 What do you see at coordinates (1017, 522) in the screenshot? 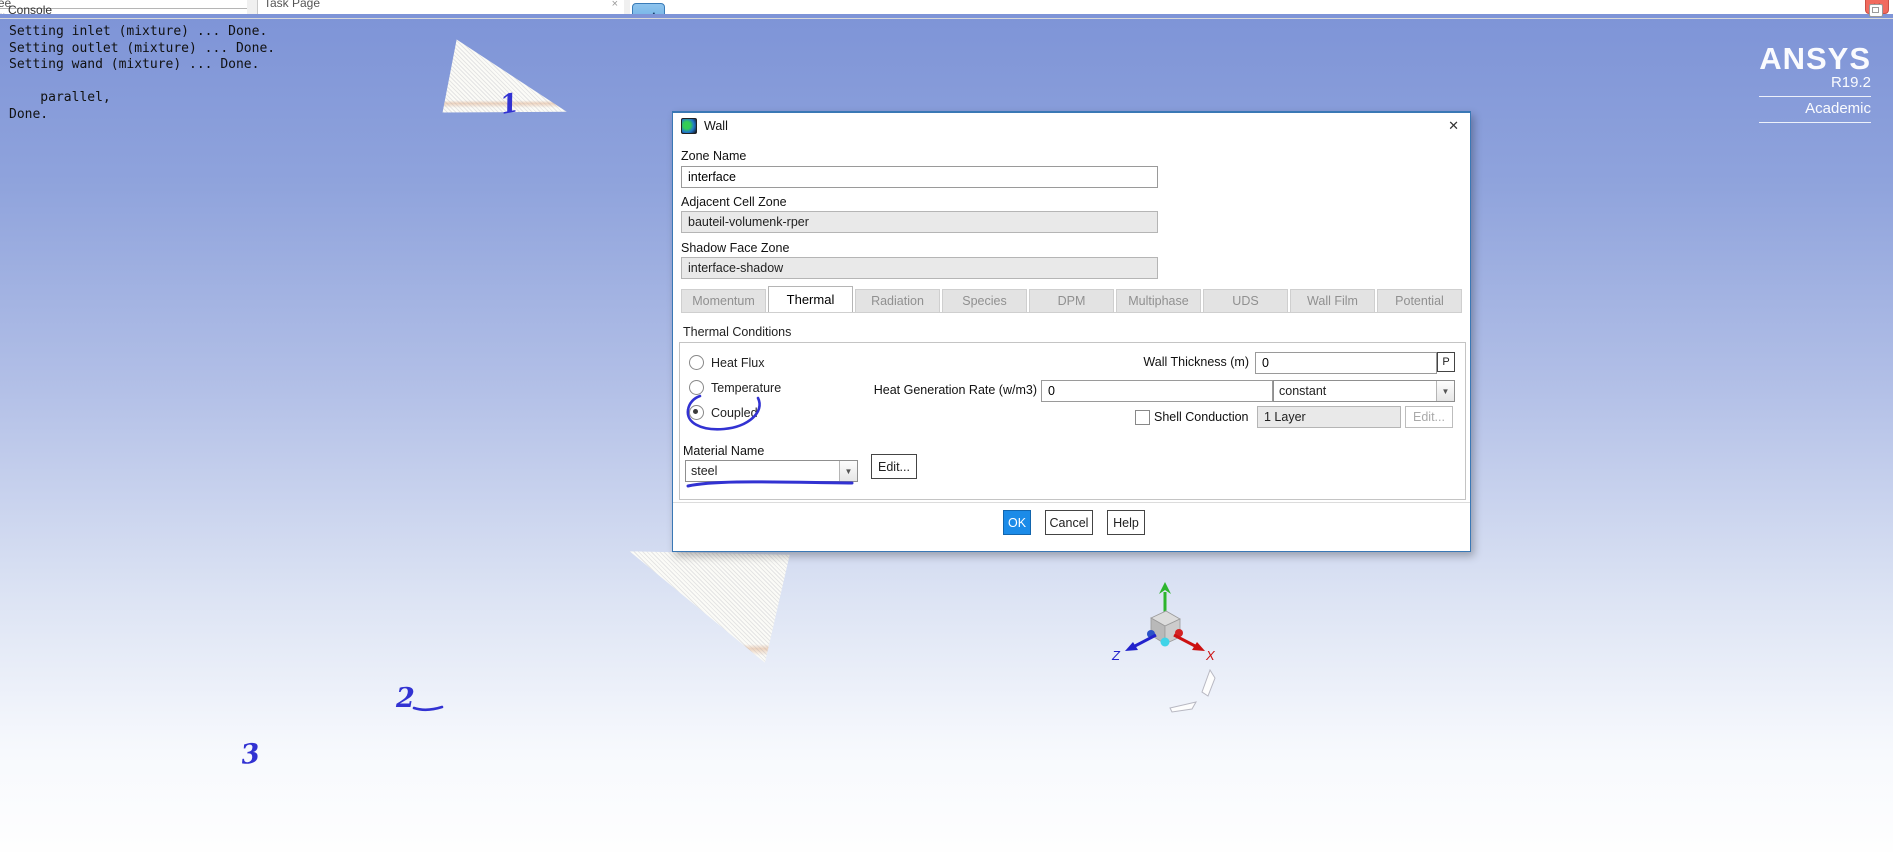
I see `ok-button: OK` at bounding box center [1017, 522].